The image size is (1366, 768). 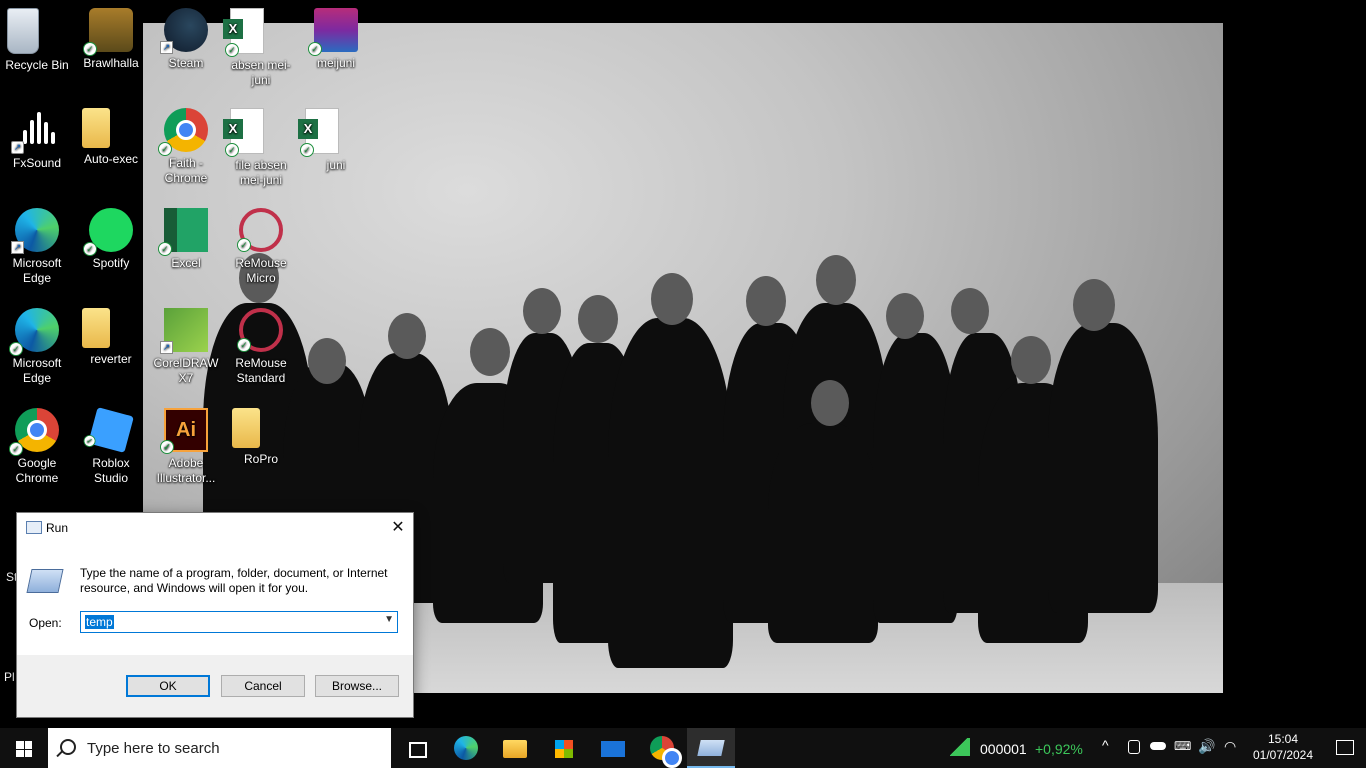 What do you see at coordinates (34, 332) in the screenshot?
I see `edge-icon: ✓` at bounding box center [34, 332].